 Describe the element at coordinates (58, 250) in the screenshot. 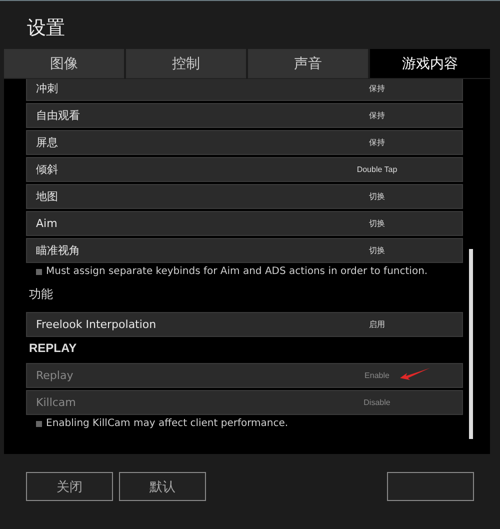

I see `setting-label: 瞄准视角` at that location.